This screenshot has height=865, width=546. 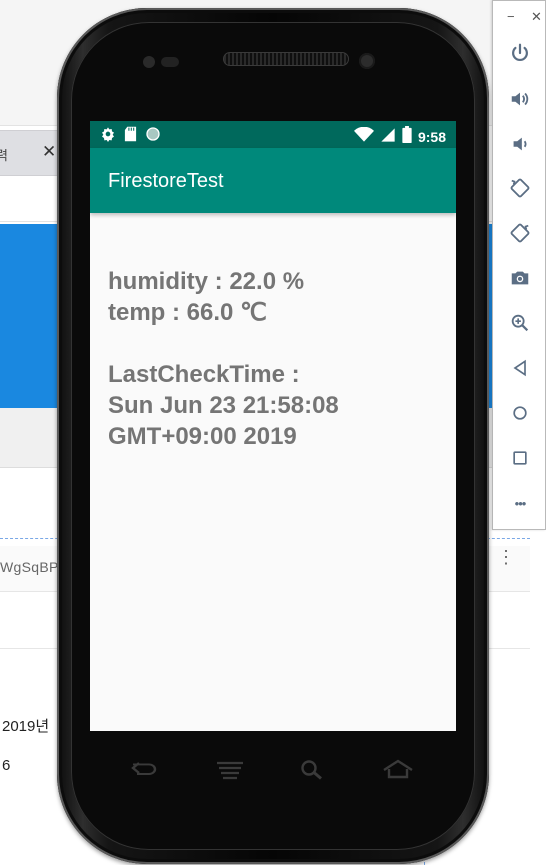 I want to click on last-check-timezone: GMT+09:00 2019, so click(x=202, y=436).